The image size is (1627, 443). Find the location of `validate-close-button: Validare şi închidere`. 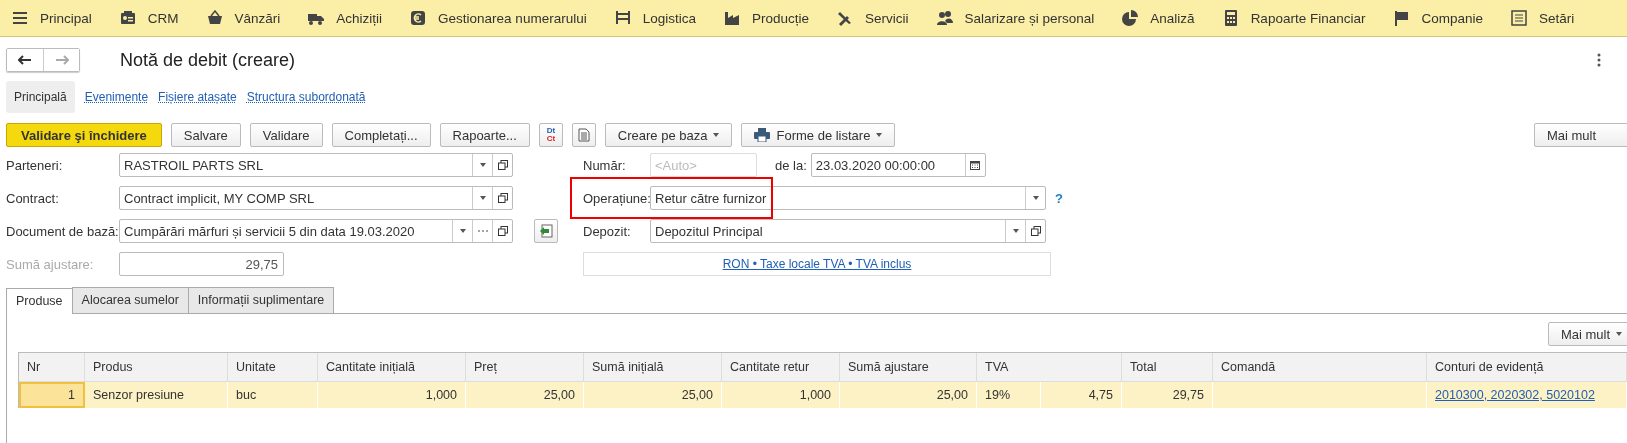

validate-close-button: Validare şi închidere is located at coordinates (84, 135).